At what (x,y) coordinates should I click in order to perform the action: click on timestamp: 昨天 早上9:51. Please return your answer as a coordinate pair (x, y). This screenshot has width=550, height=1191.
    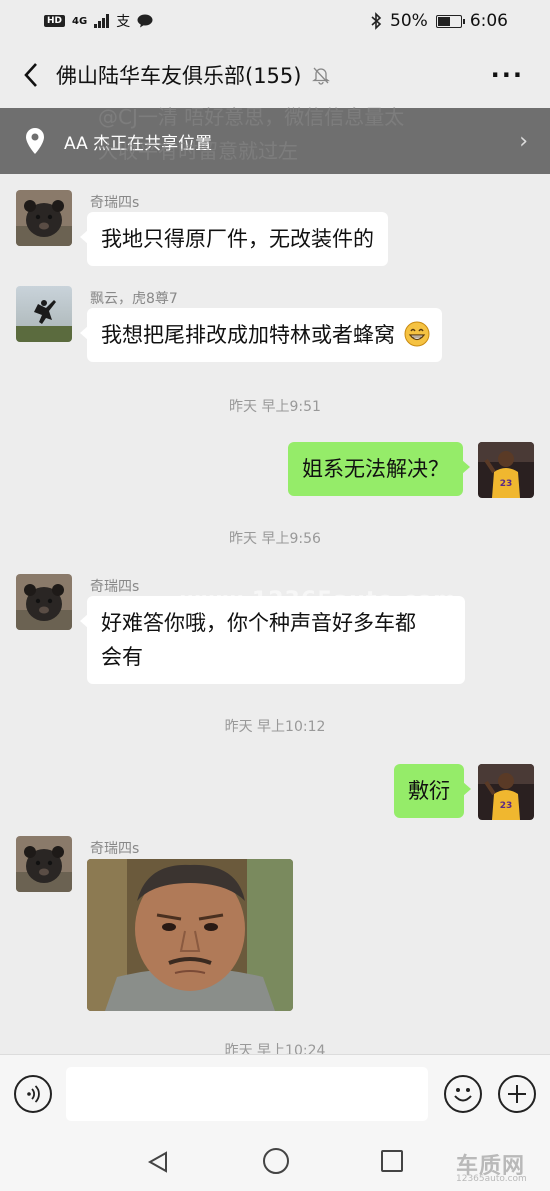
    Looking at the image, I should click on (275, 407).